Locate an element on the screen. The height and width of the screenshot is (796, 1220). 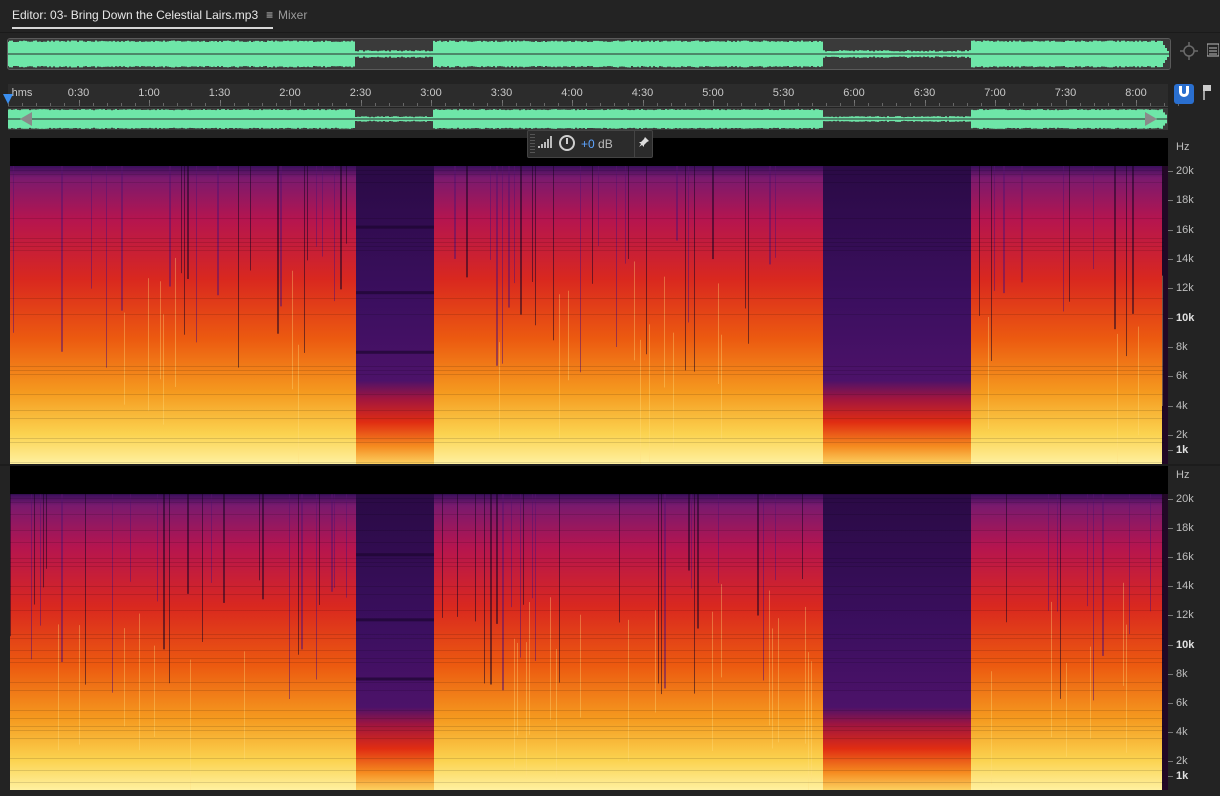
pin-icon is located at coordinates (643, 144).